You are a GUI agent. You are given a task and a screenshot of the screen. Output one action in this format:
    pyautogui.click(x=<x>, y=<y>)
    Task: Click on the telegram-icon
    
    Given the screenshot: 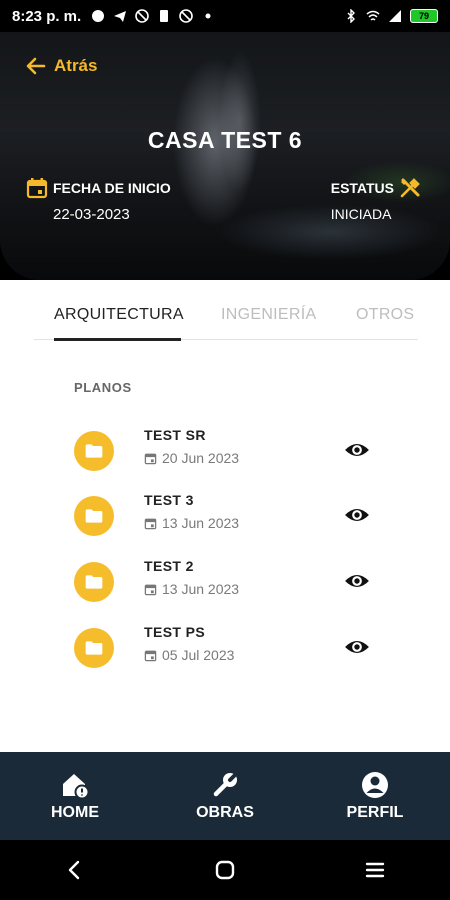 What is the action you would take?
    pyautogui.click(x=120, y=16)
    